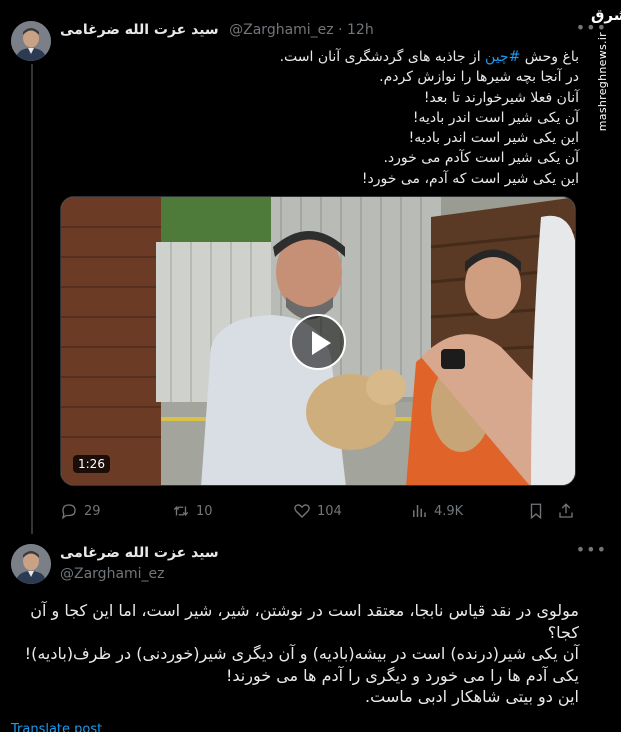 The width and height of the screenshot is (621, 732). Describe the element at coordinates (204, 511) in the screenshot. I see `repost-count: 10` at that location.